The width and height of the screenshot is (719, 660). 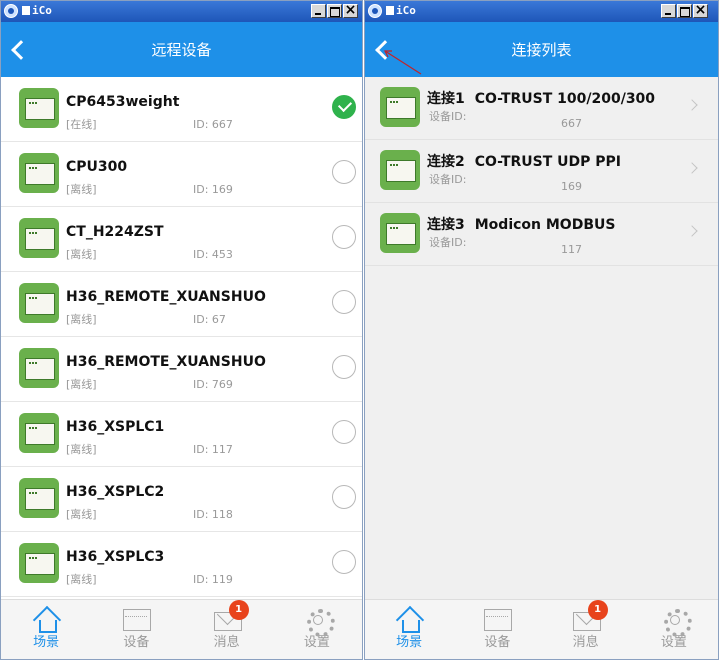 What do you see at coordinates (571, 186) in the screenshot?
I see `device-id-value: 169` at bounding box center [571, 186].